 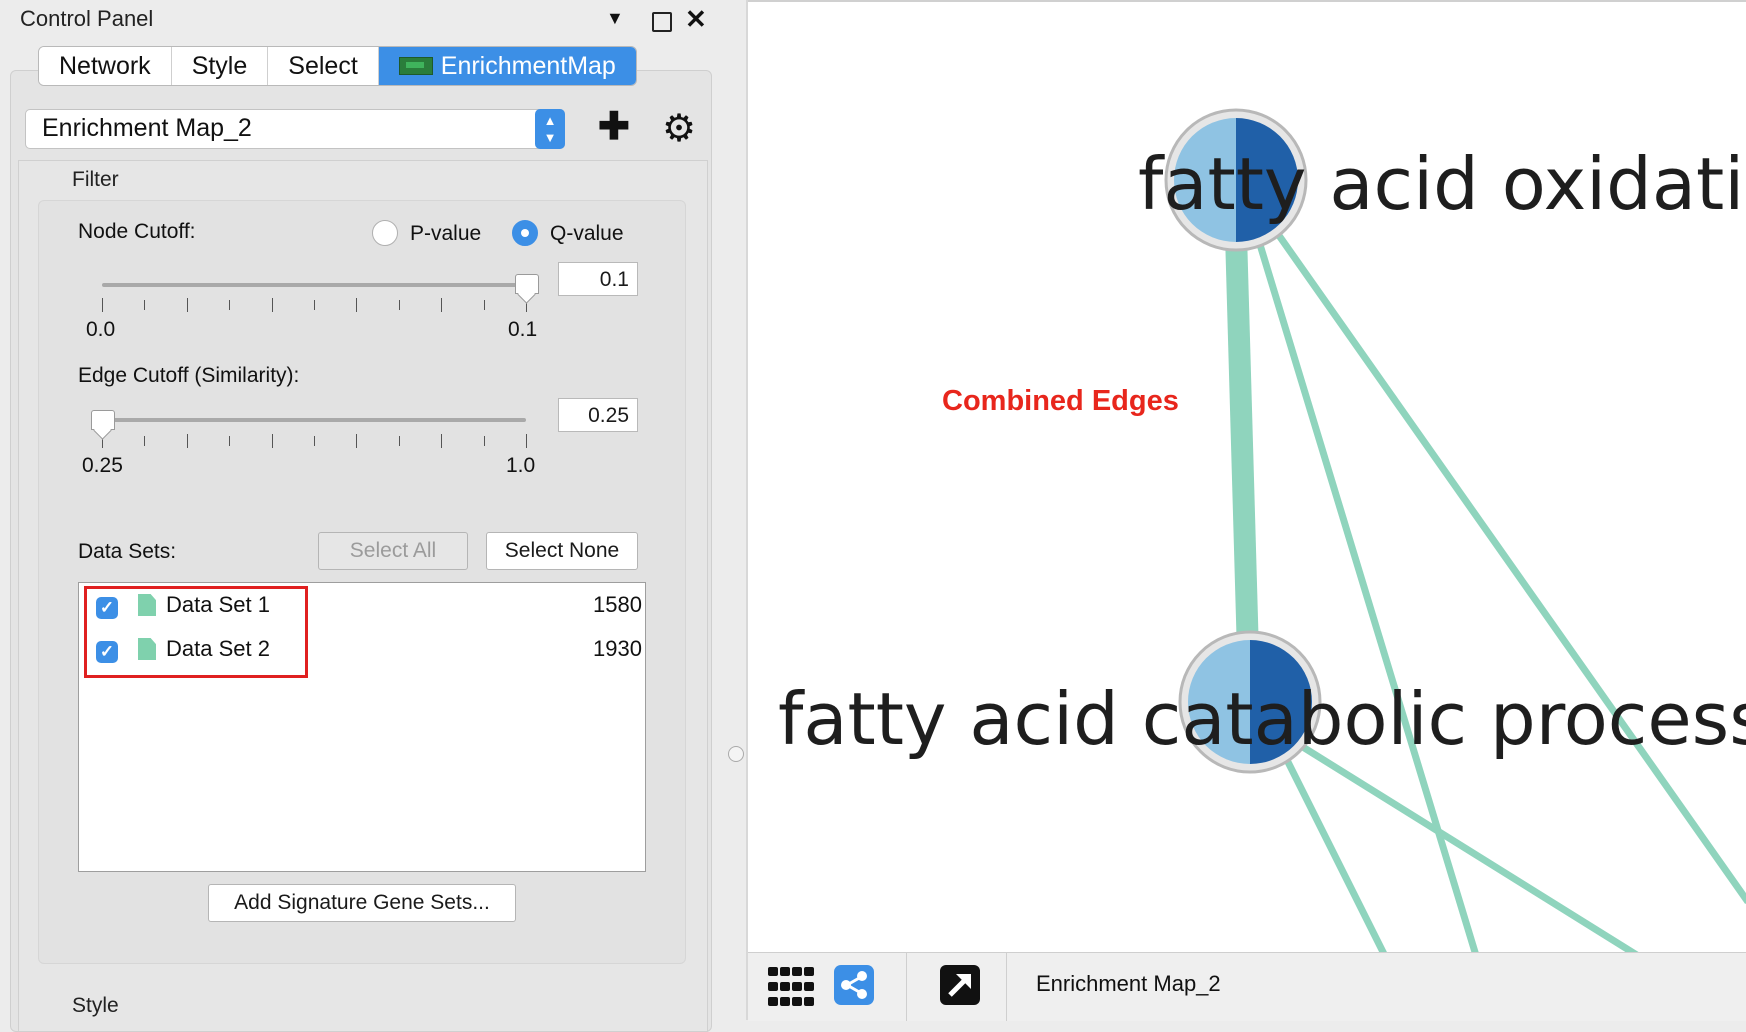 What do you see at coordinates (1247, 986) in the screenshot?
I see `network-toolbar: Enrichment Map_2` at bounding box center [1247, 986].